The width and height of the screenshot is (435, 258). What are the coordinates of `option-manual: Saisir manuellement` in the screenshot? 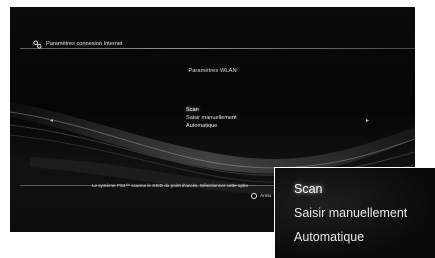 It's located at (211, 118).